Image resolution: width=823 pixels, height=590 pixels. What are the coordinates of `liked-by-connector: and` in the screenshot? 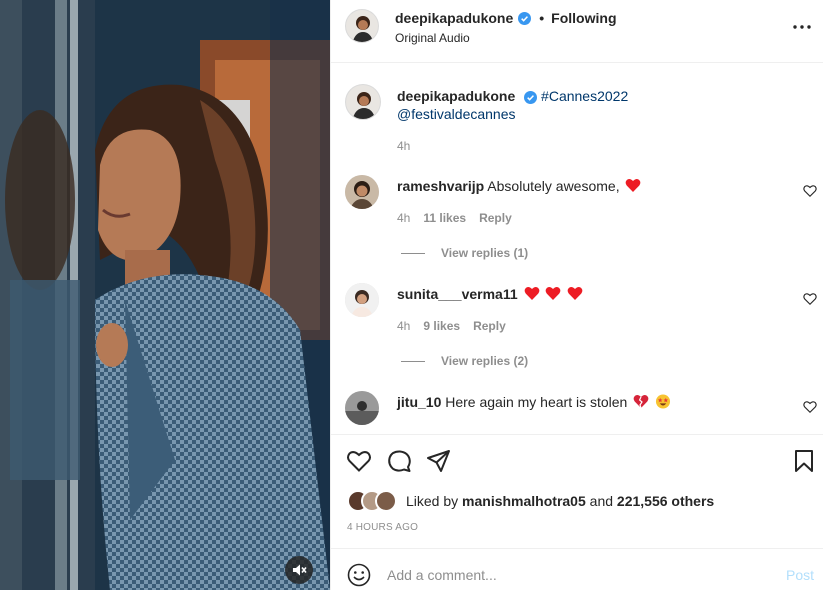 It's located at (601, 501).